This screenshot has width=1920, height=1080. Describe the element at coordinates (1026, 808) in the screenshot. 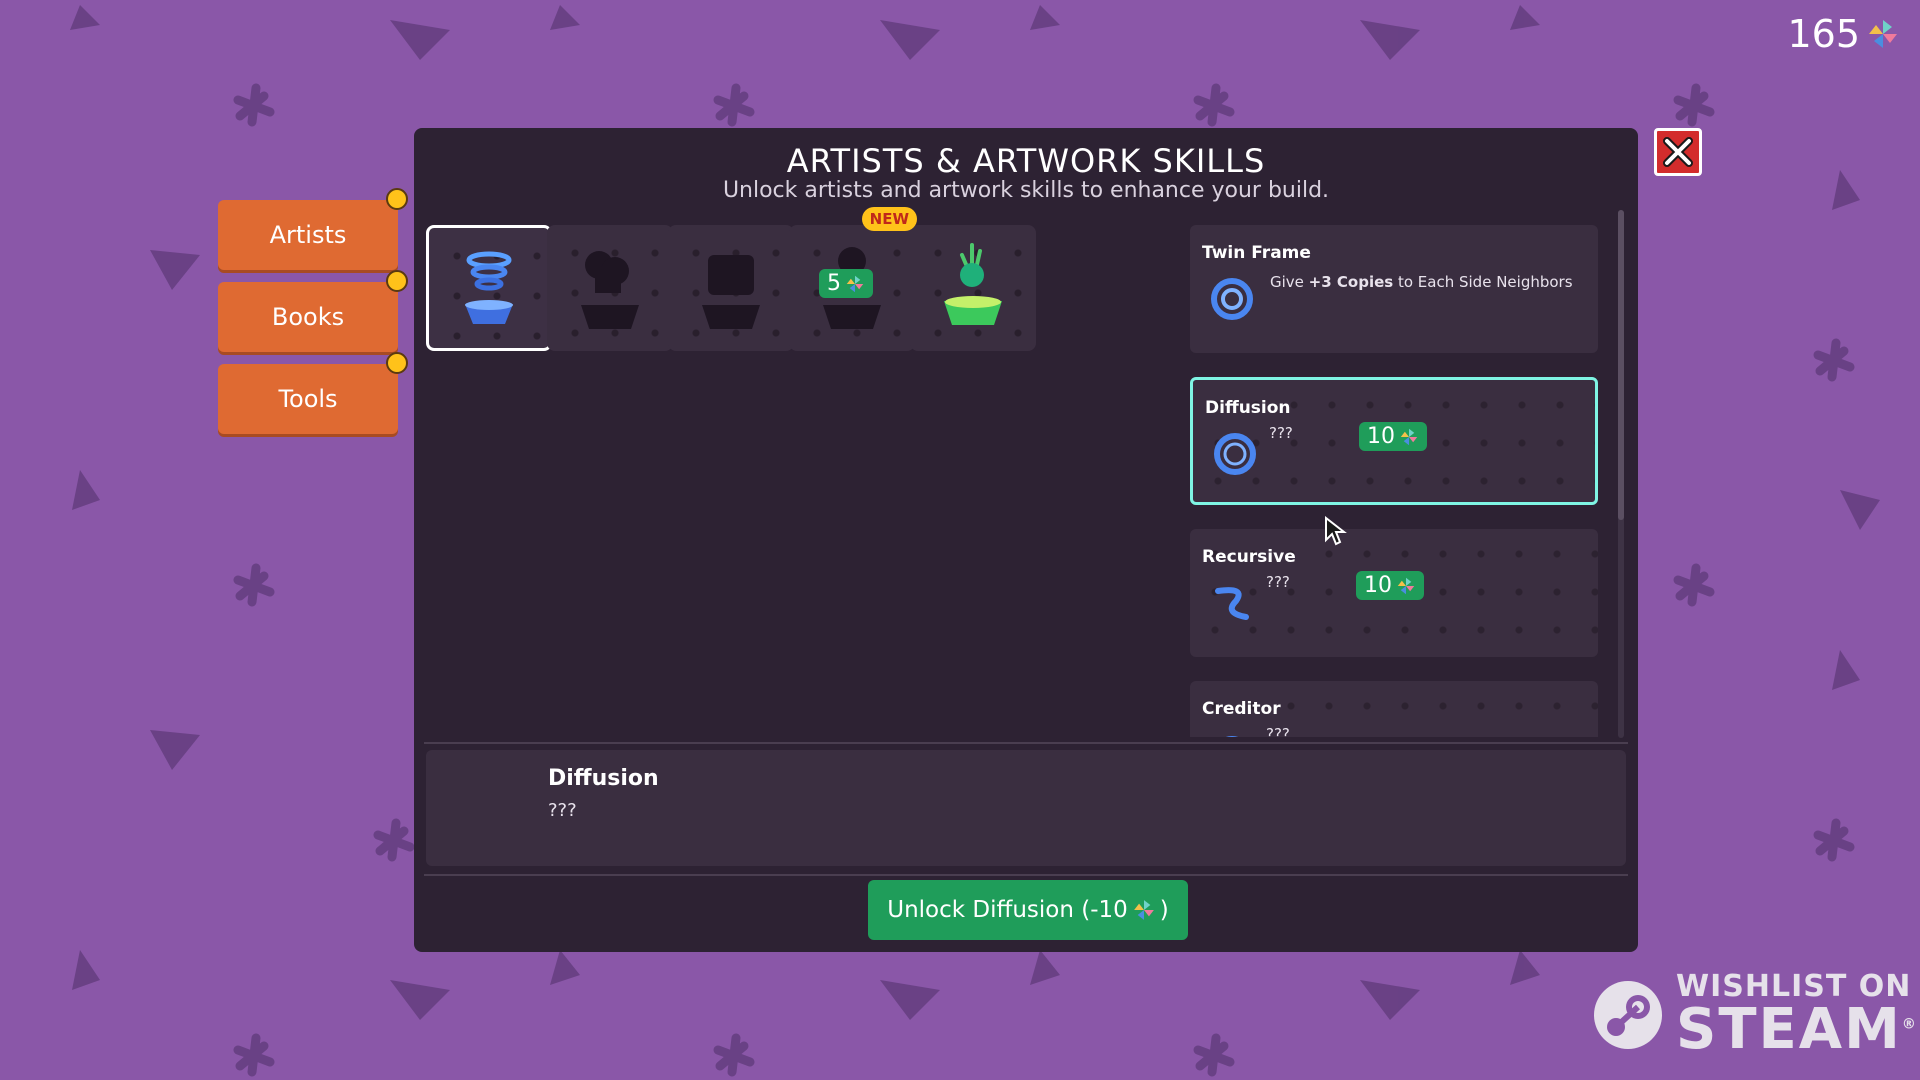

I see `skill-detail-panel: Diffusion ???` at that location.